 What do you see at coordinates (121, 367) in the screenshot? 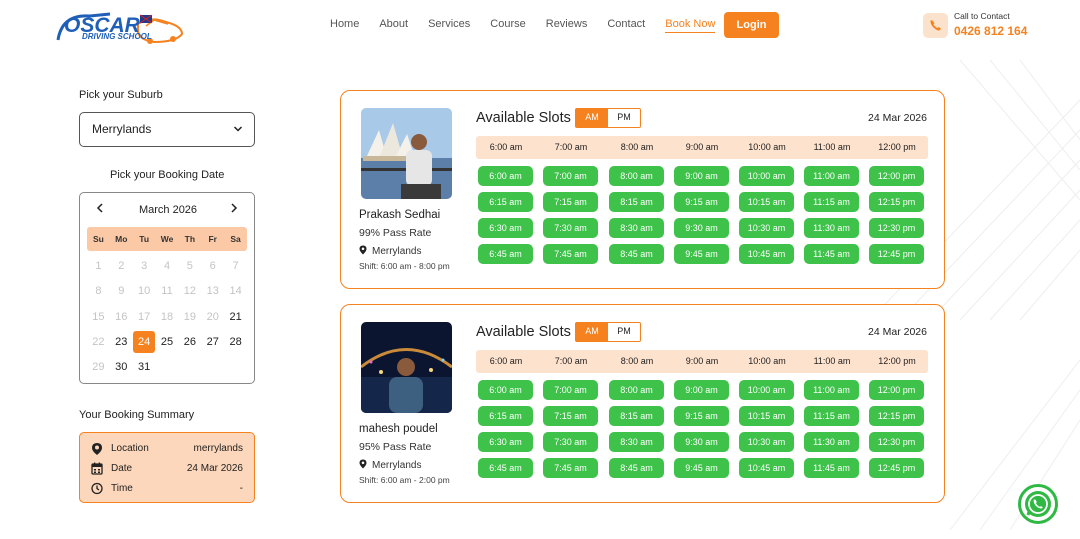
I see `calendar-day: 30` at bounding box center [121, 367].